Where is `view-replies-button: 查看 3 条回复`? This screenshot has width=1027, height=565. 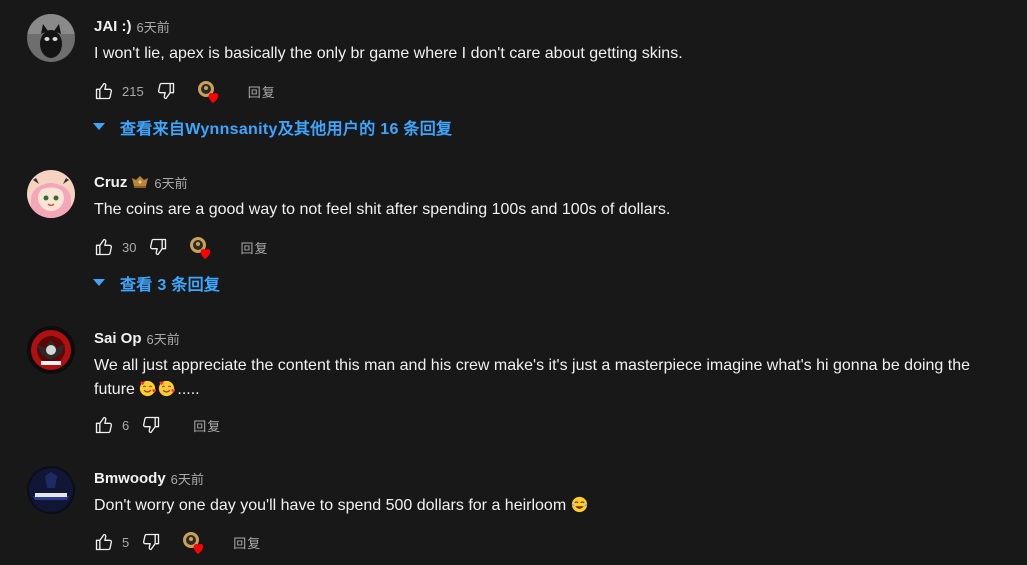 view-replies-button: 查看 3 条回复 is located at coordinates (156, 283).